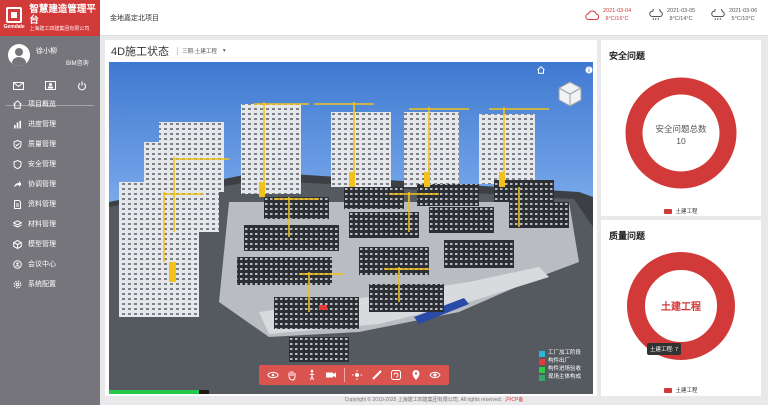 This screenshot has height=405, width=768. I want to click on status-legend: 工厂加工阶段 构件出厂 构件进场验收 现场主体构成, so click(560, 366).